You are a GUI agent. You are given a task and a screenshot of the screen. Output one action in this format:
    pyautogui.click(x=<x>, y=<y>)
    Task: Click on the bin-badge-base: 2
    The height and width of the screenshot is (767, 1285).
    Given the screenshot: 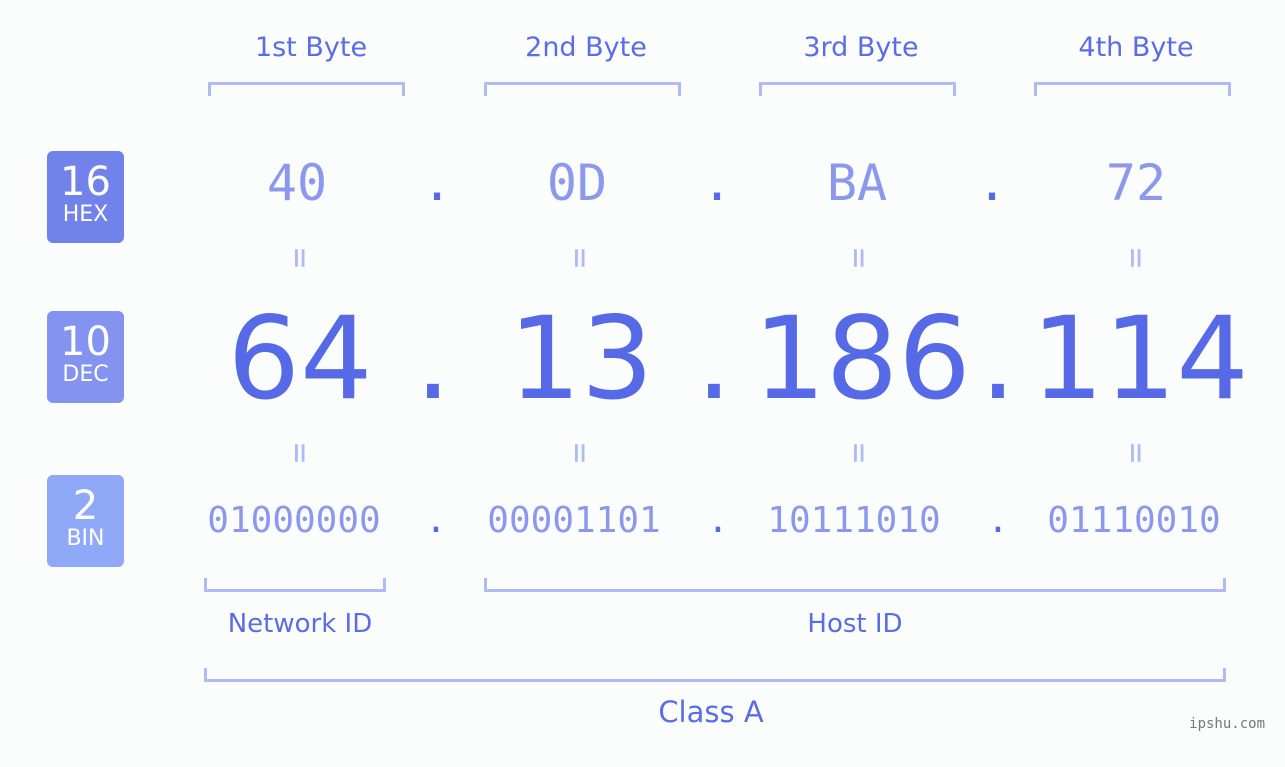 What is the action you would take?
    pyautogui.click(x=85, y=506)
    